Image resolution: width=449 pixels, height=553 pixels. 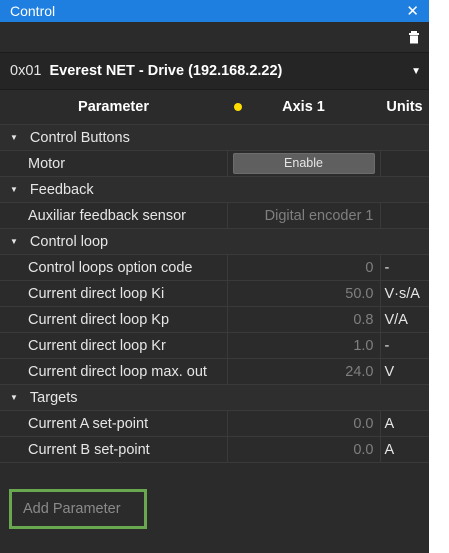 What do you see at coordinates (412, 11) in the screenshot?
I see `close-icon: ✕` at bounding box center [412, 11].